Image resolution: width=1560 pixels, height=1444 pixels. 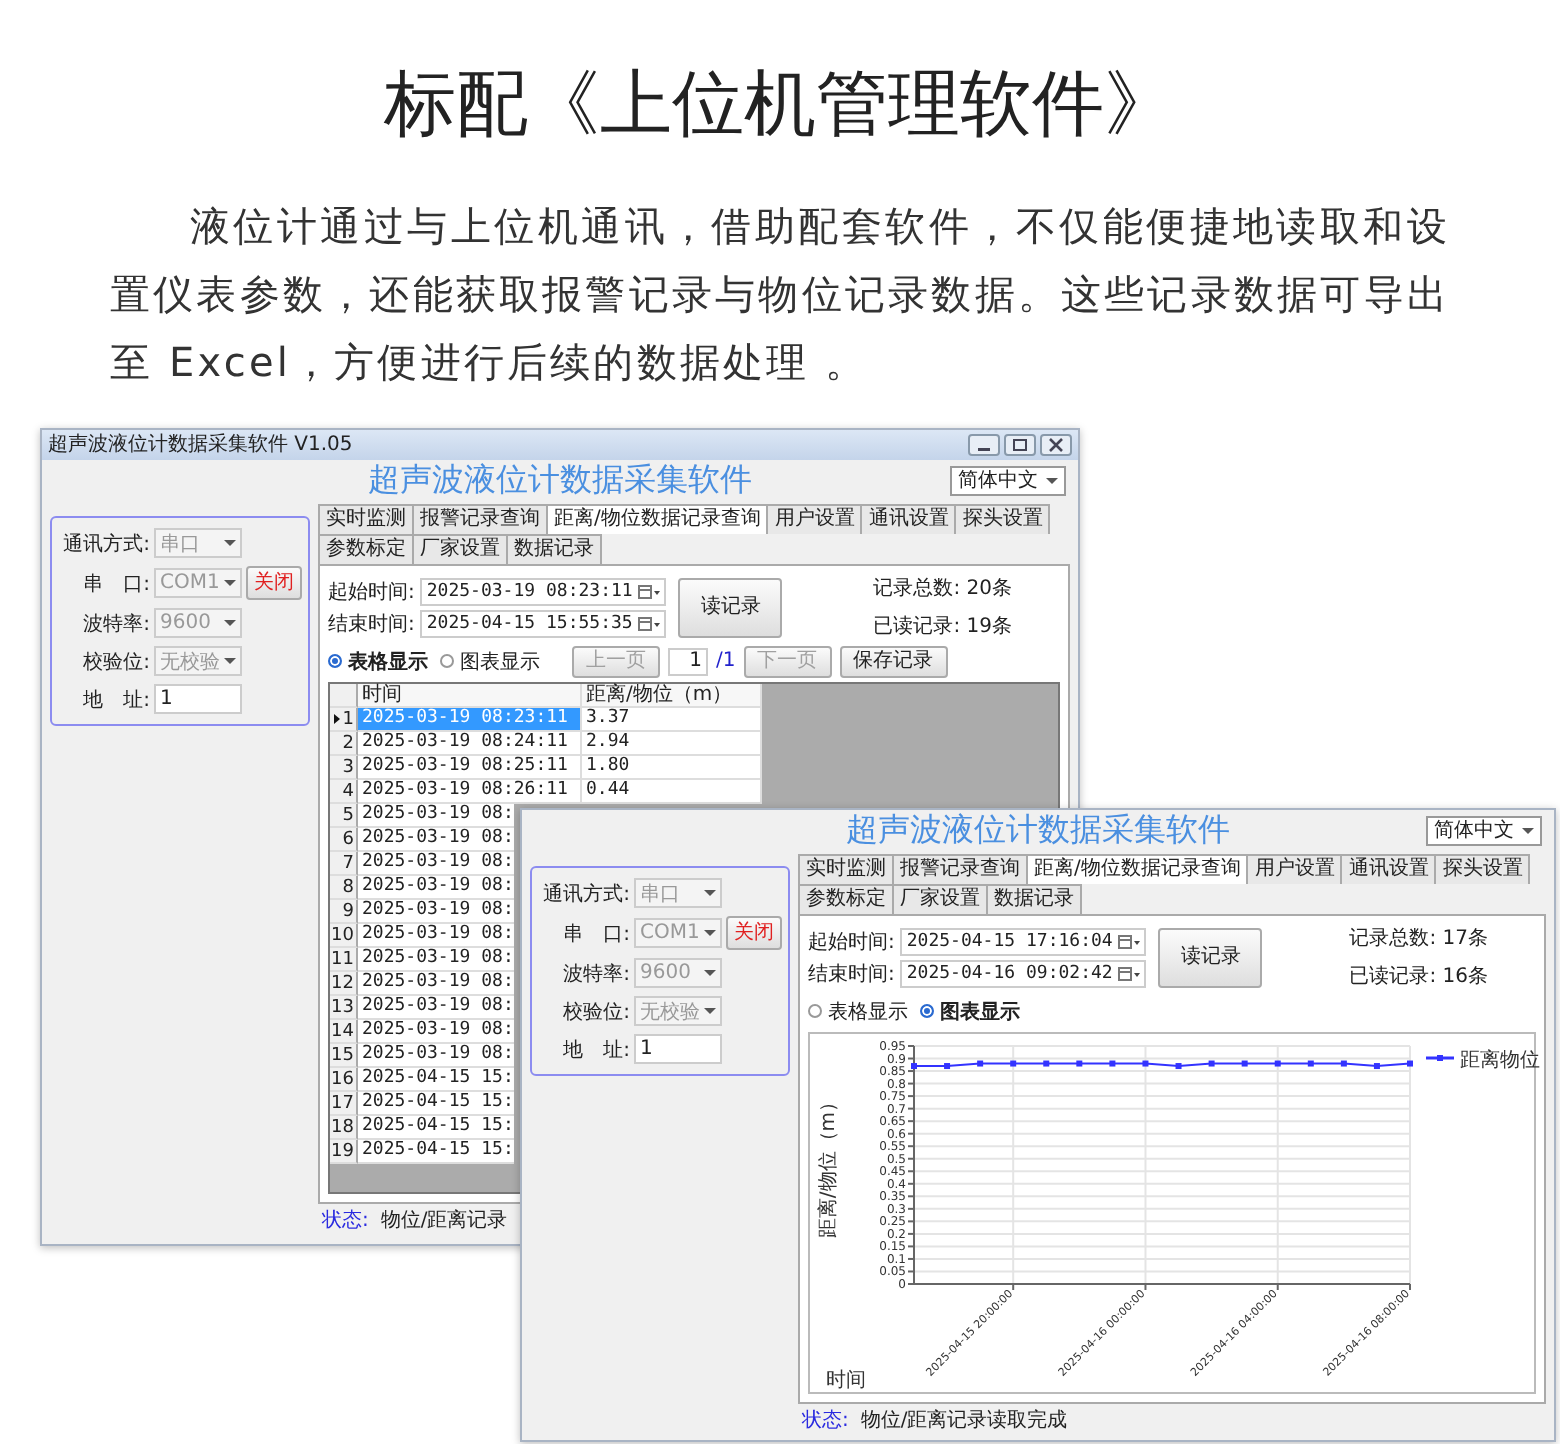 What do you see at coordinates (543, 591) in the screenshot?
I see `datetime-field: 2025-03-19 08:23:11` at bounding box center [543, 591].